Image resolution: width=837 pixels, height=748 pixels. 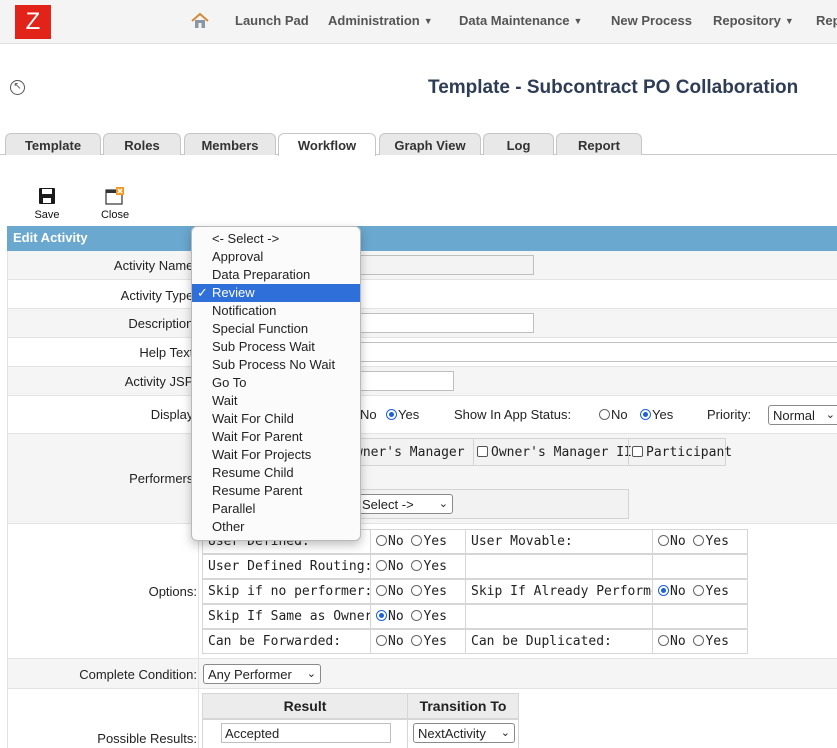 I want to click on priority-label: Priority:, so click(x=729, y=414).